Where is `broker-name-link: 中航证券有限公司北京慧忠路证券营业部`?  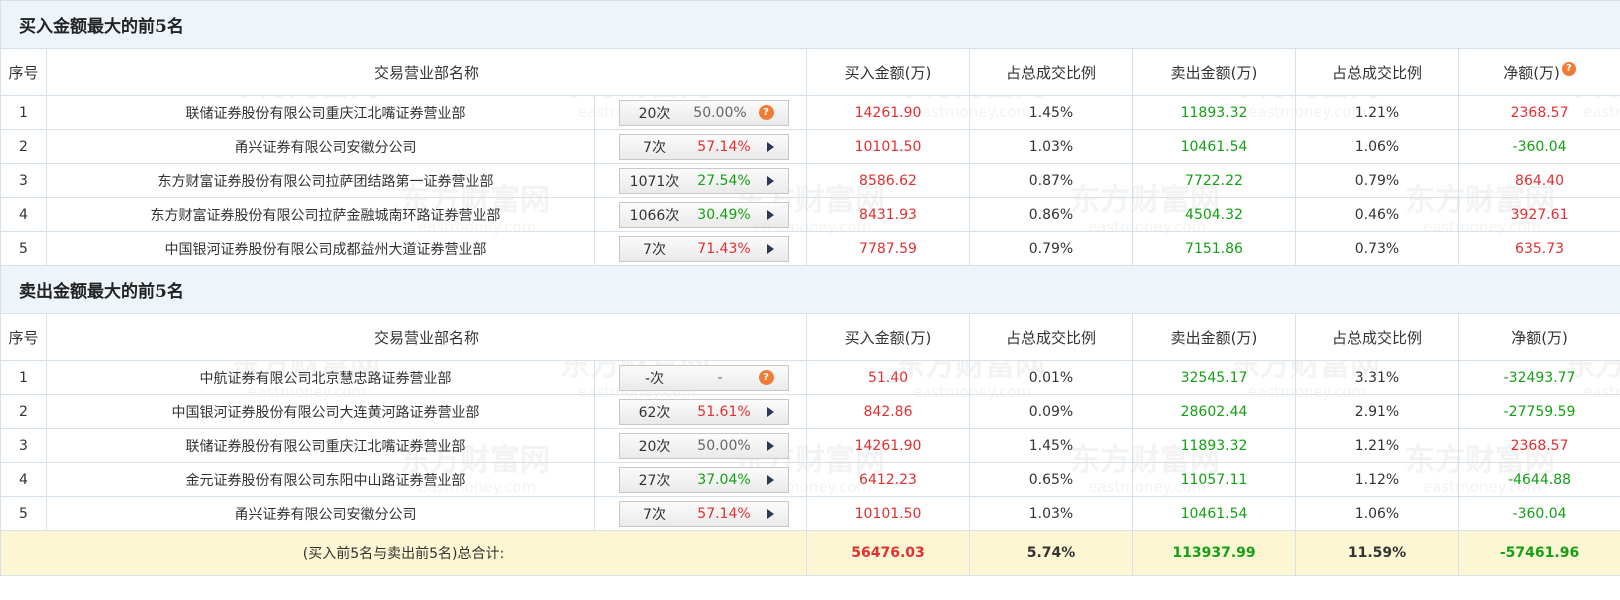 broker-name-link: 中航证券有限公司北京慧忠路证券营业部 is located at coordinates (320, 377).